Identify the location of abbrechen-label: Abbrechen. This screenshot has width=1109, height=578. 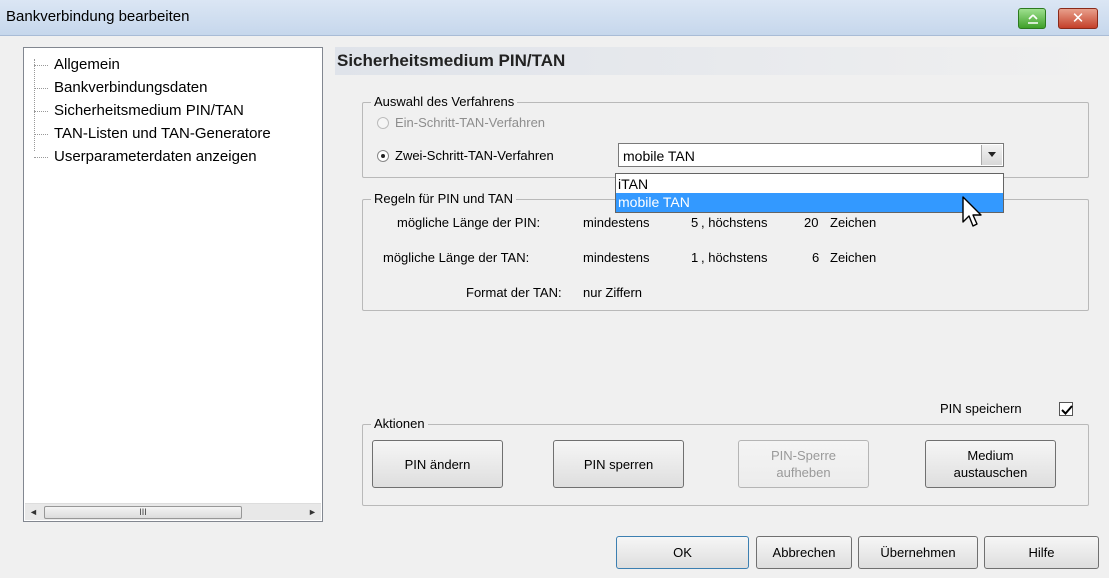
(804, 552).